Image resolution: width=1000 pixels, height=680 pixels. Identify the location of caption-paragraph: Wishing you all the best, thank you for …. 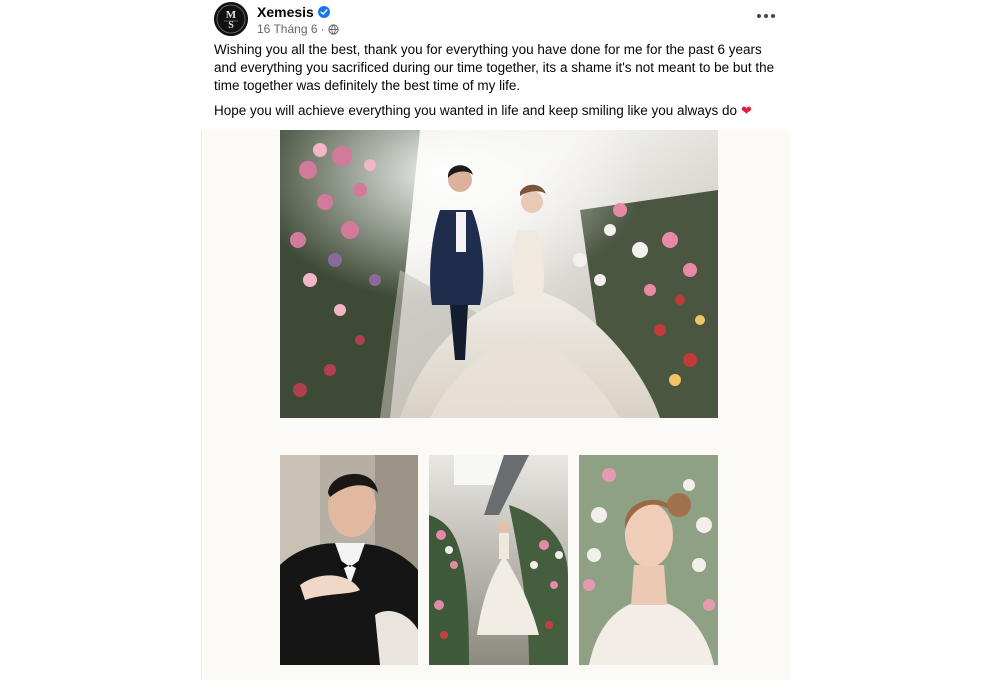
(494, 67).